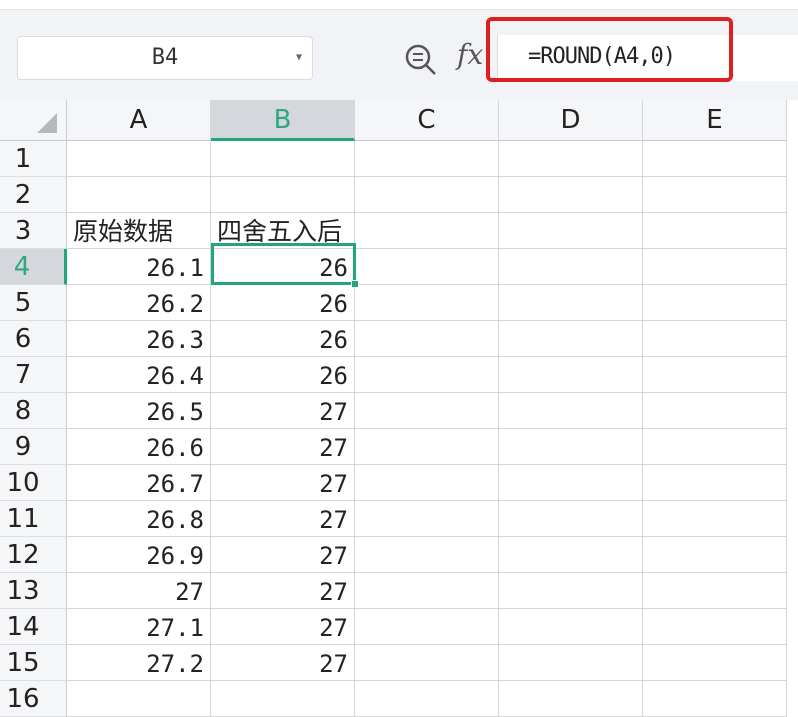 Image resolution: width=798 pixels, height=717 pixels. Describe the element at coordinates (139, 591) in the screenshot. I see `cell-A13: 27` at that location.